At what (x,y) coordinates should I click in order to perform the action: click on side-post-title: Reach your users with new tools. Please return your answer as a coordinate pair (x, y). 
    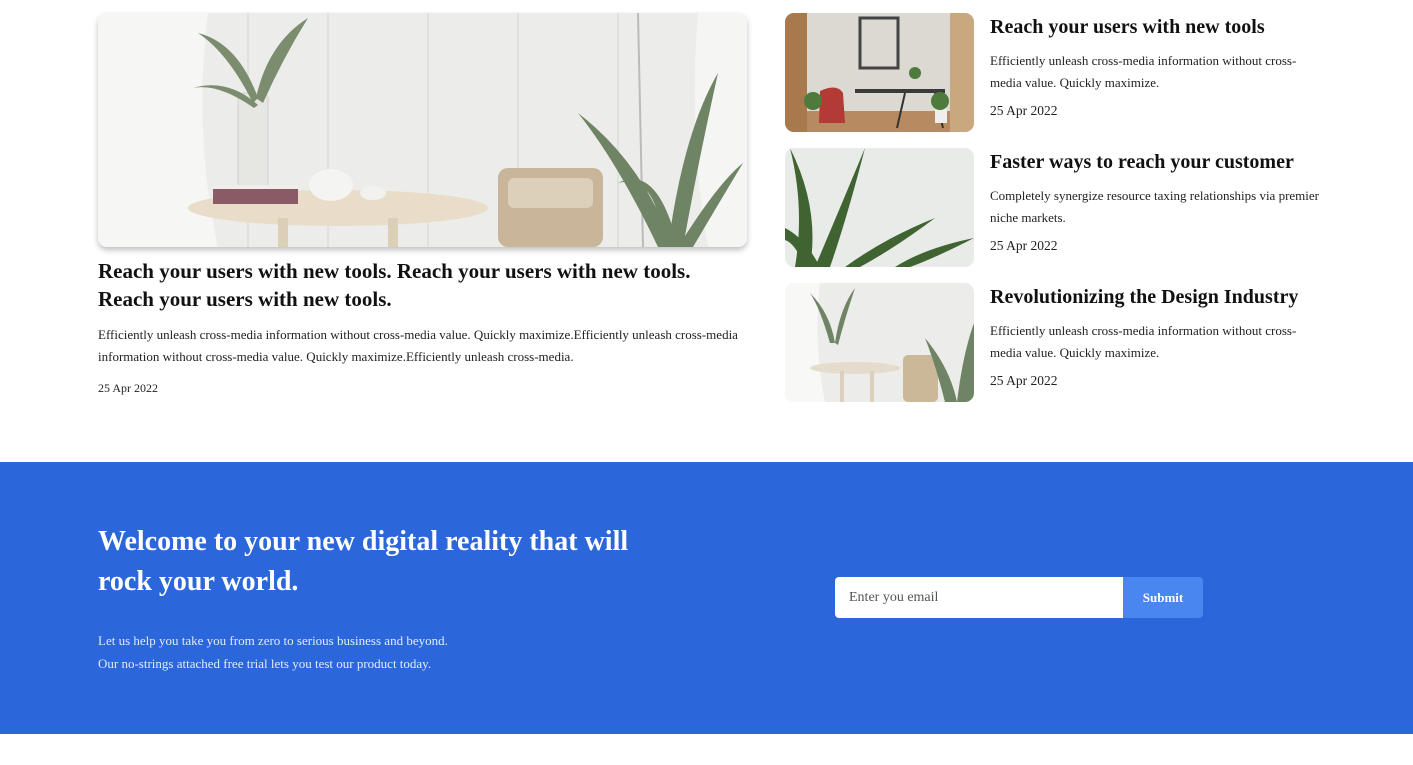
    Looking at the image, I should click on (1155, 27).